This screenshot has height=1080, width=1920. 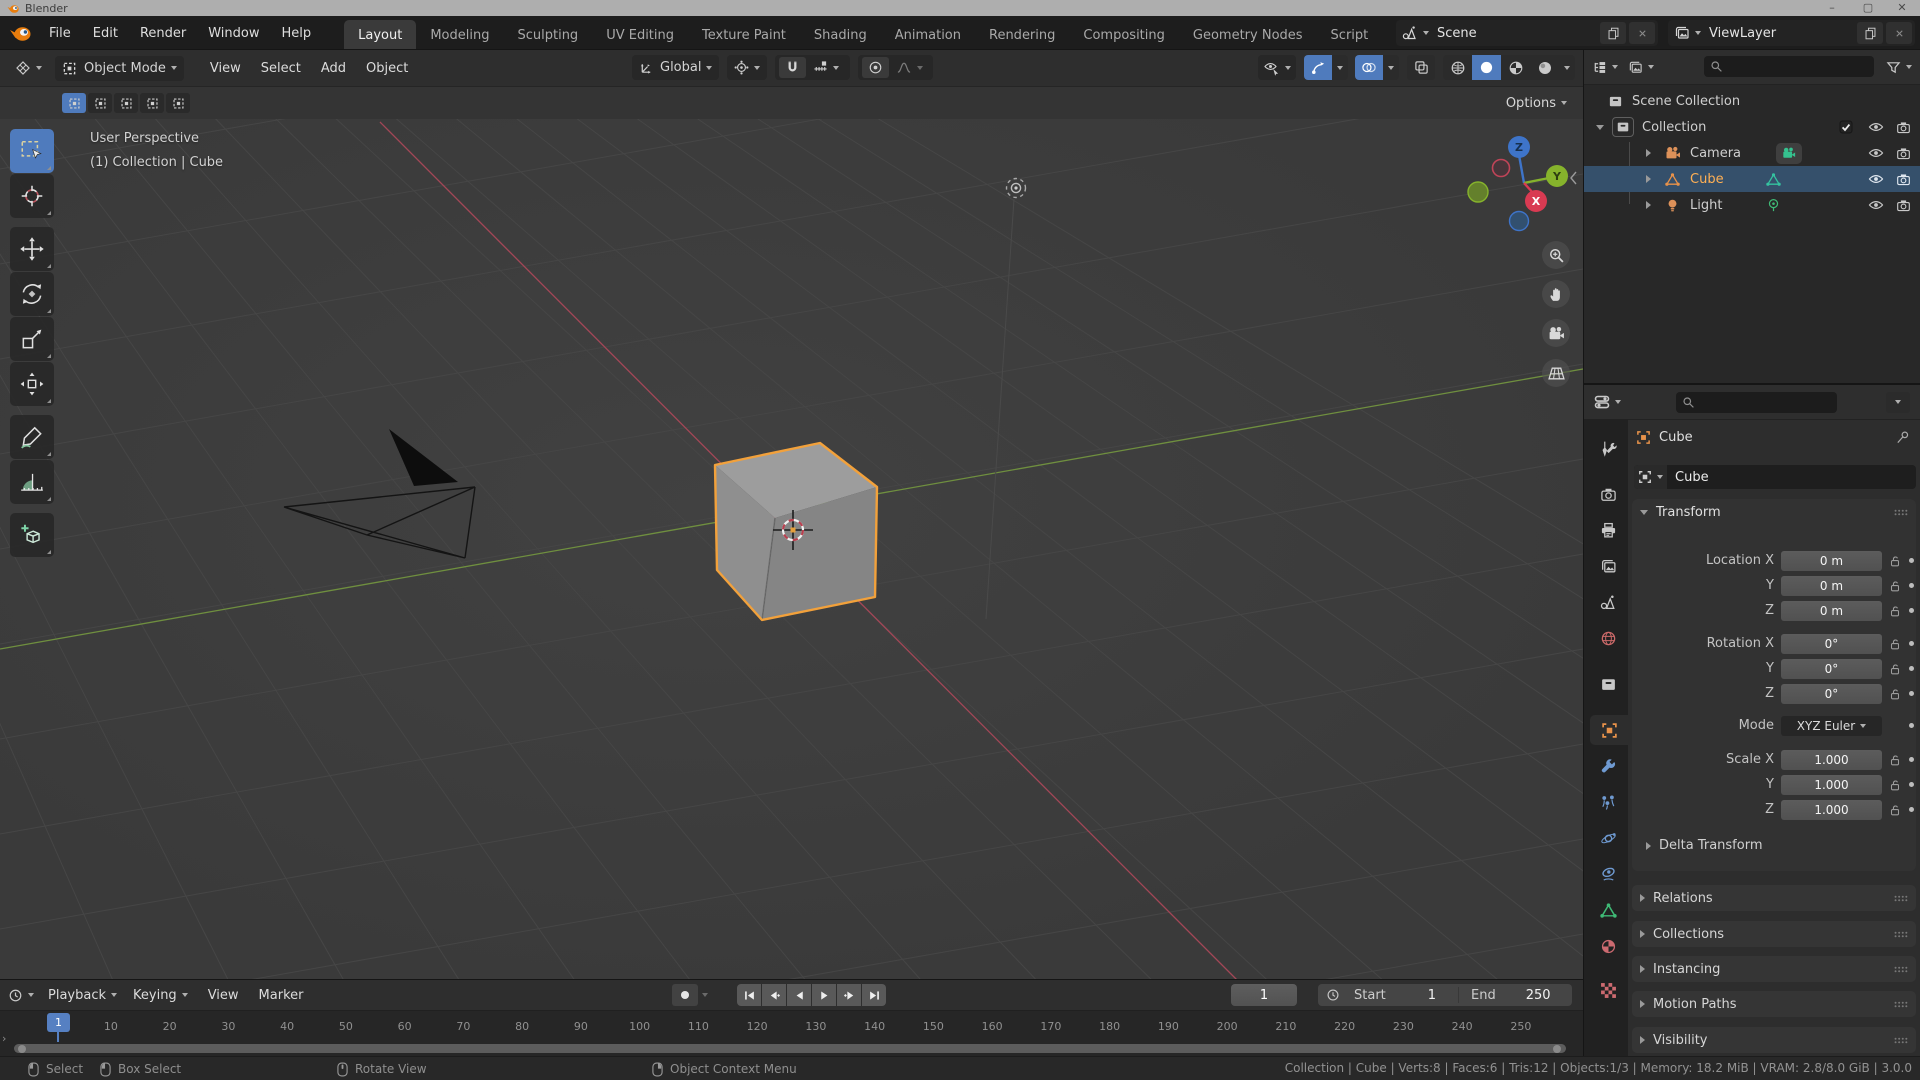 I want to click on toggle-ortho-button, so click(x=1556, y=373).